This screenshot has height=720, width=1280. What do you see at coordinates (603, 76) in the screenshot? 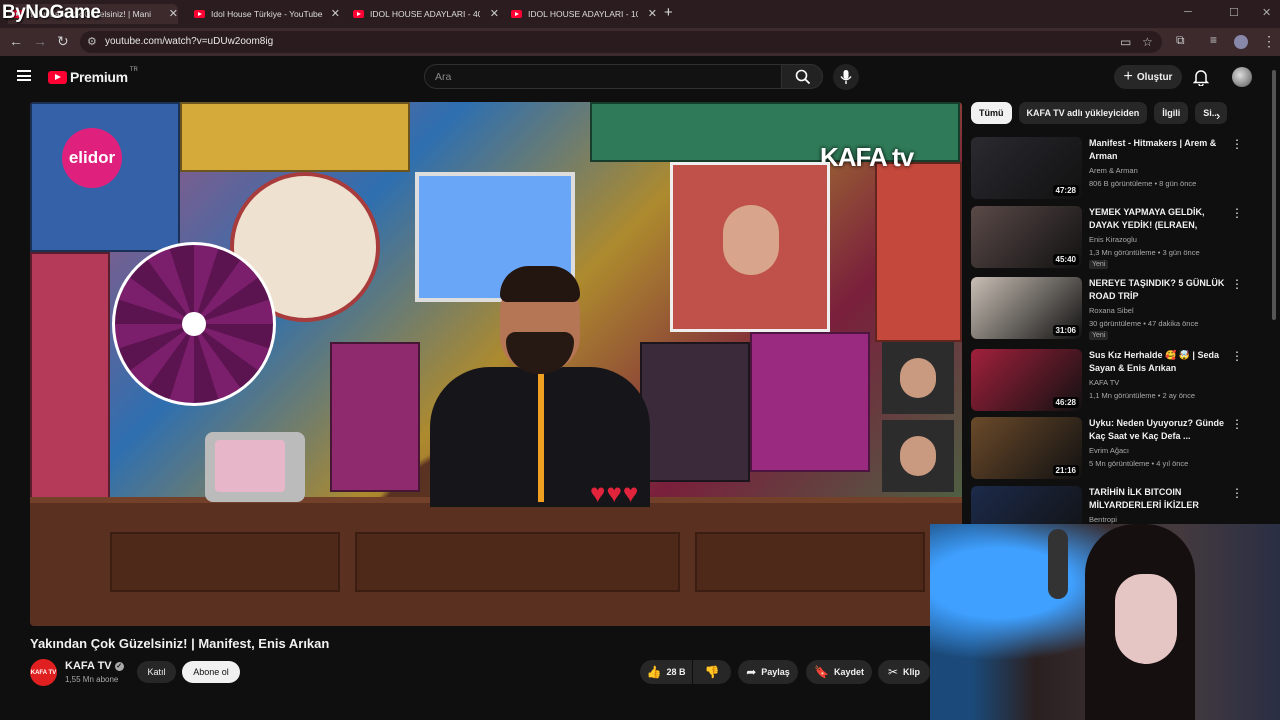
I see `search-input: Ara` at bounding box center [603, 76].